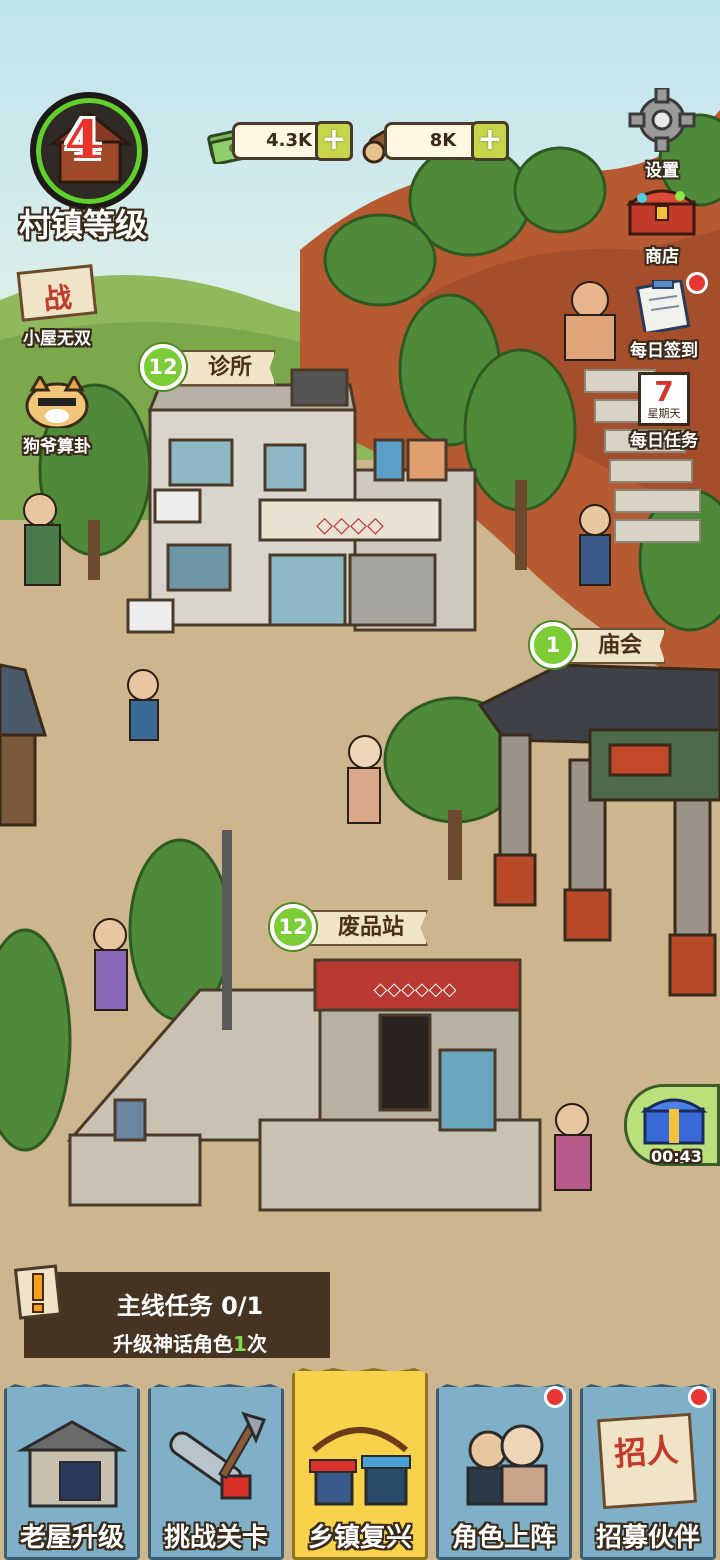 Image resolution: width=720 pixels, height=1560 pixels. I want to click on shop-button: 商店, so click(662, 224).